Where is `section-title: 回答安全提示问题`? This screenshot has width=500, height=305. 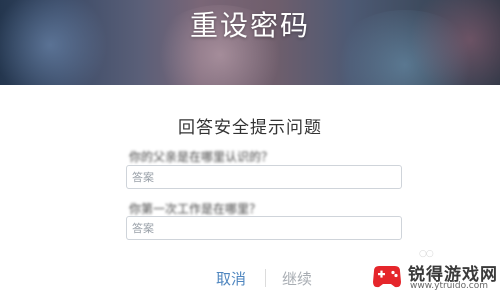
section-title: 回答安全提示问题 is located at coordinates (250, 128).